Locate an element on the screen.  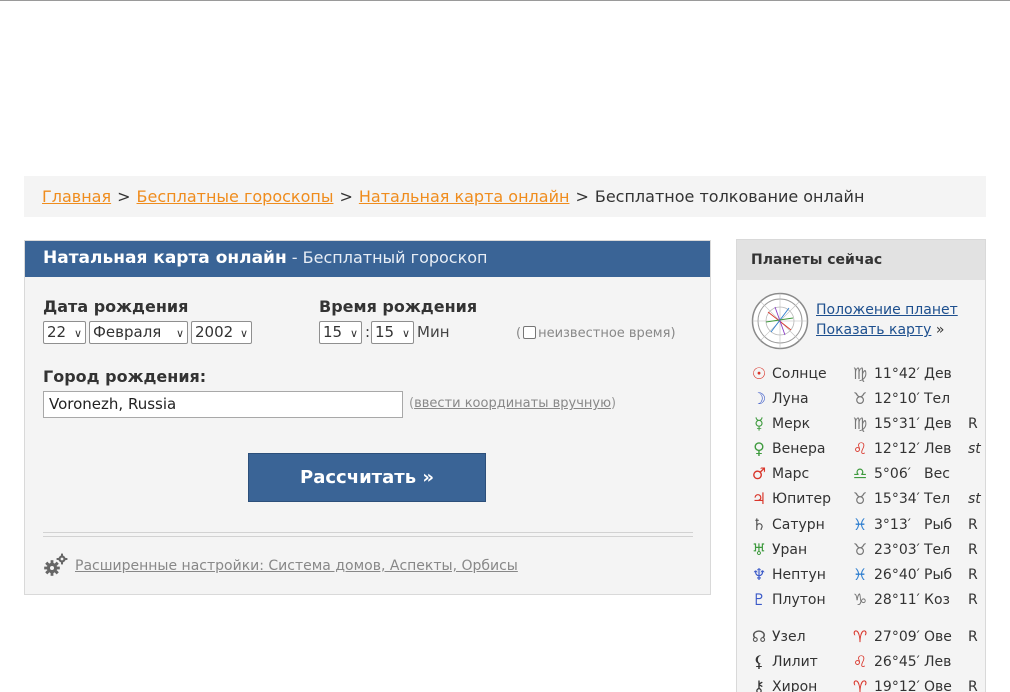
manual-close-paren: ) is located at coordinates (614, 403).